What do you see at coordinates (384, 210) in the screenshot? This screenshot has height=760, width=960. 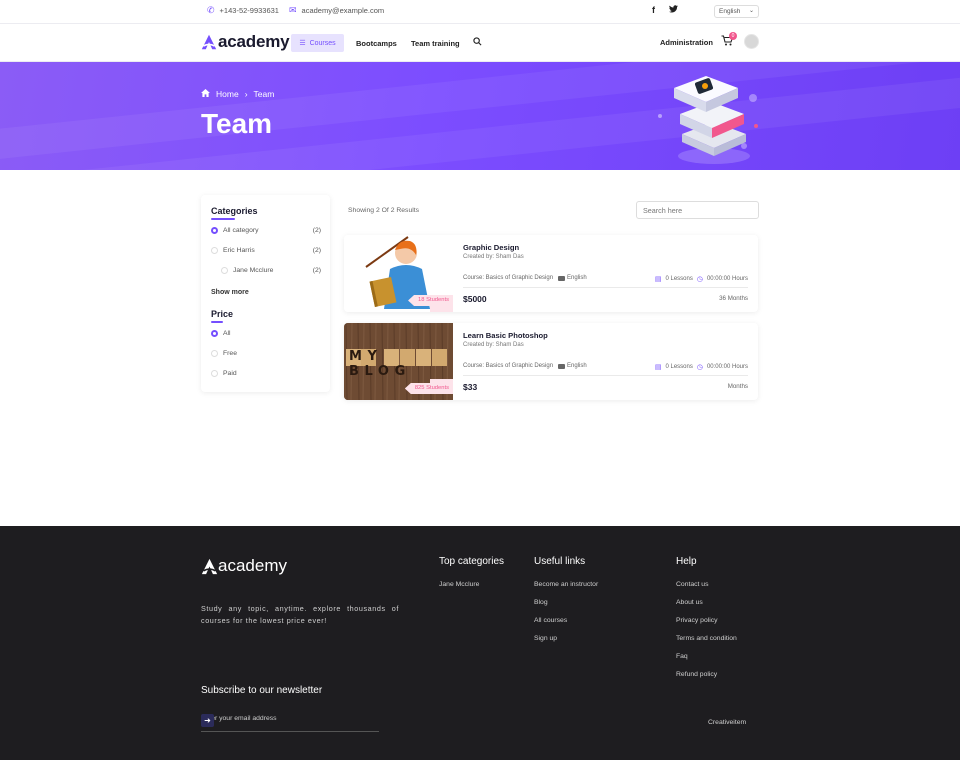 I see `results-count: Showing 2 Of 2 Results` at bounding box center [384, 210].